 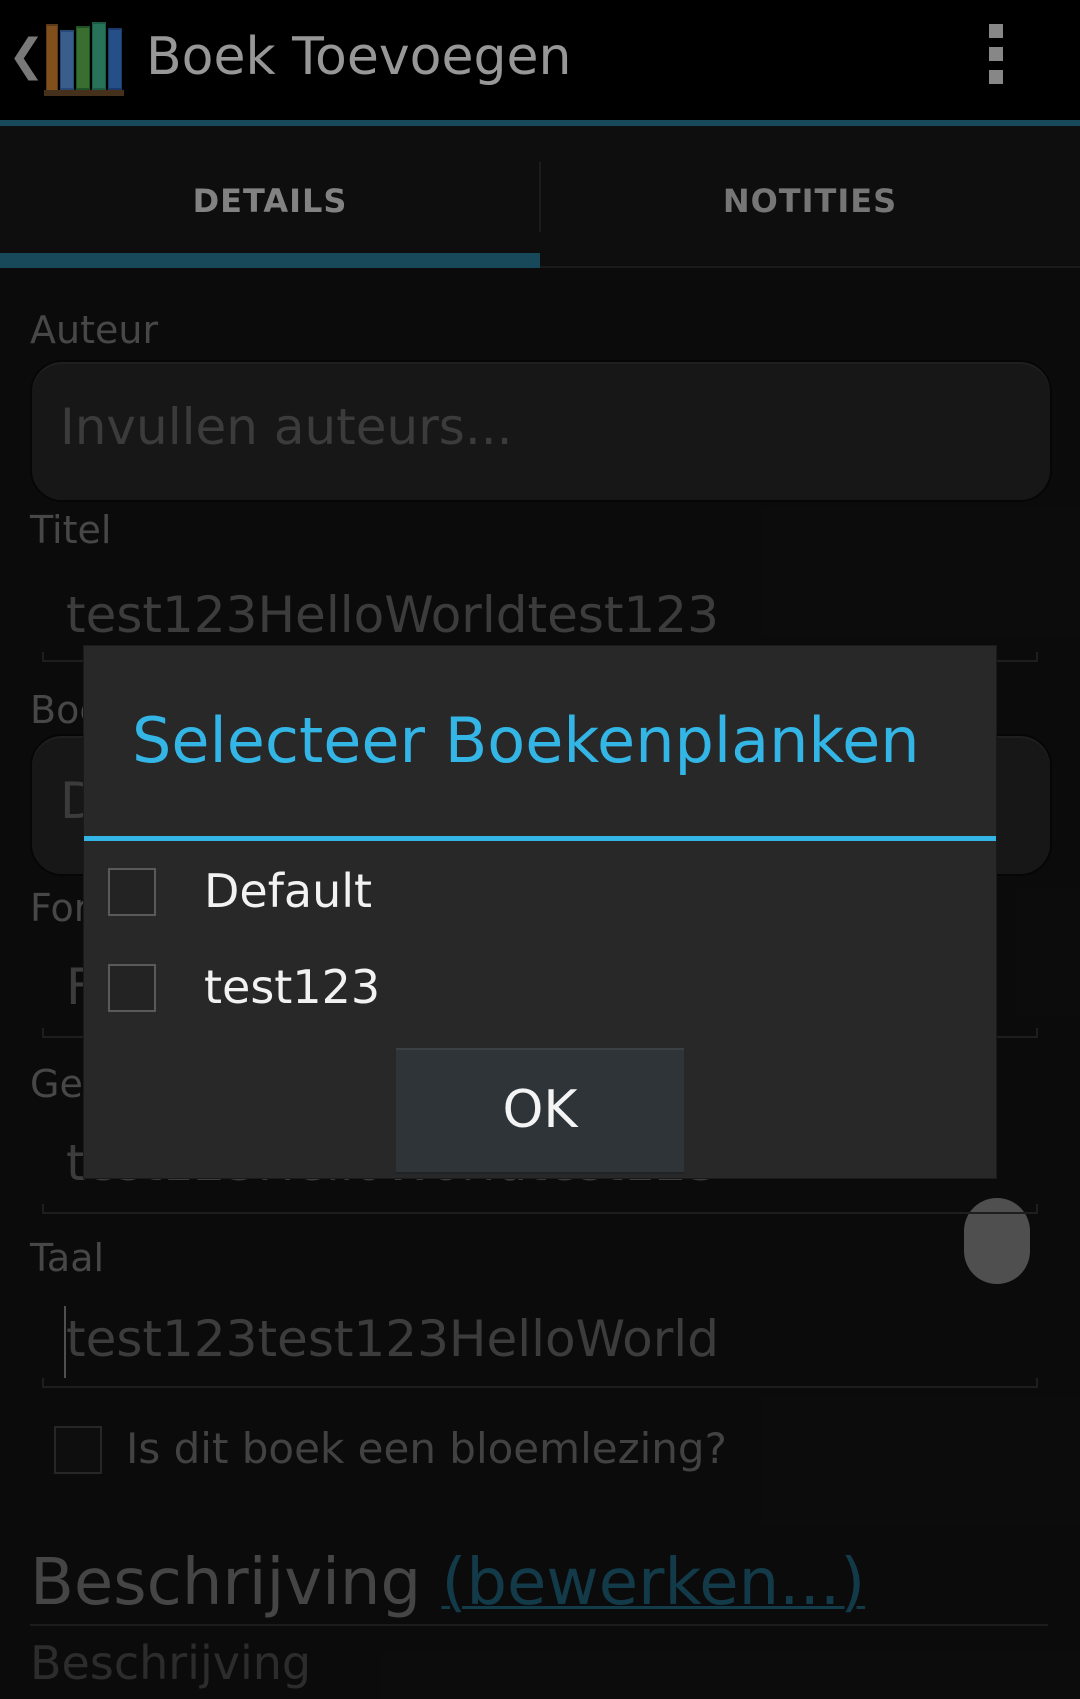 I want to click on checkbox-test123, so click(x=132, y=988).